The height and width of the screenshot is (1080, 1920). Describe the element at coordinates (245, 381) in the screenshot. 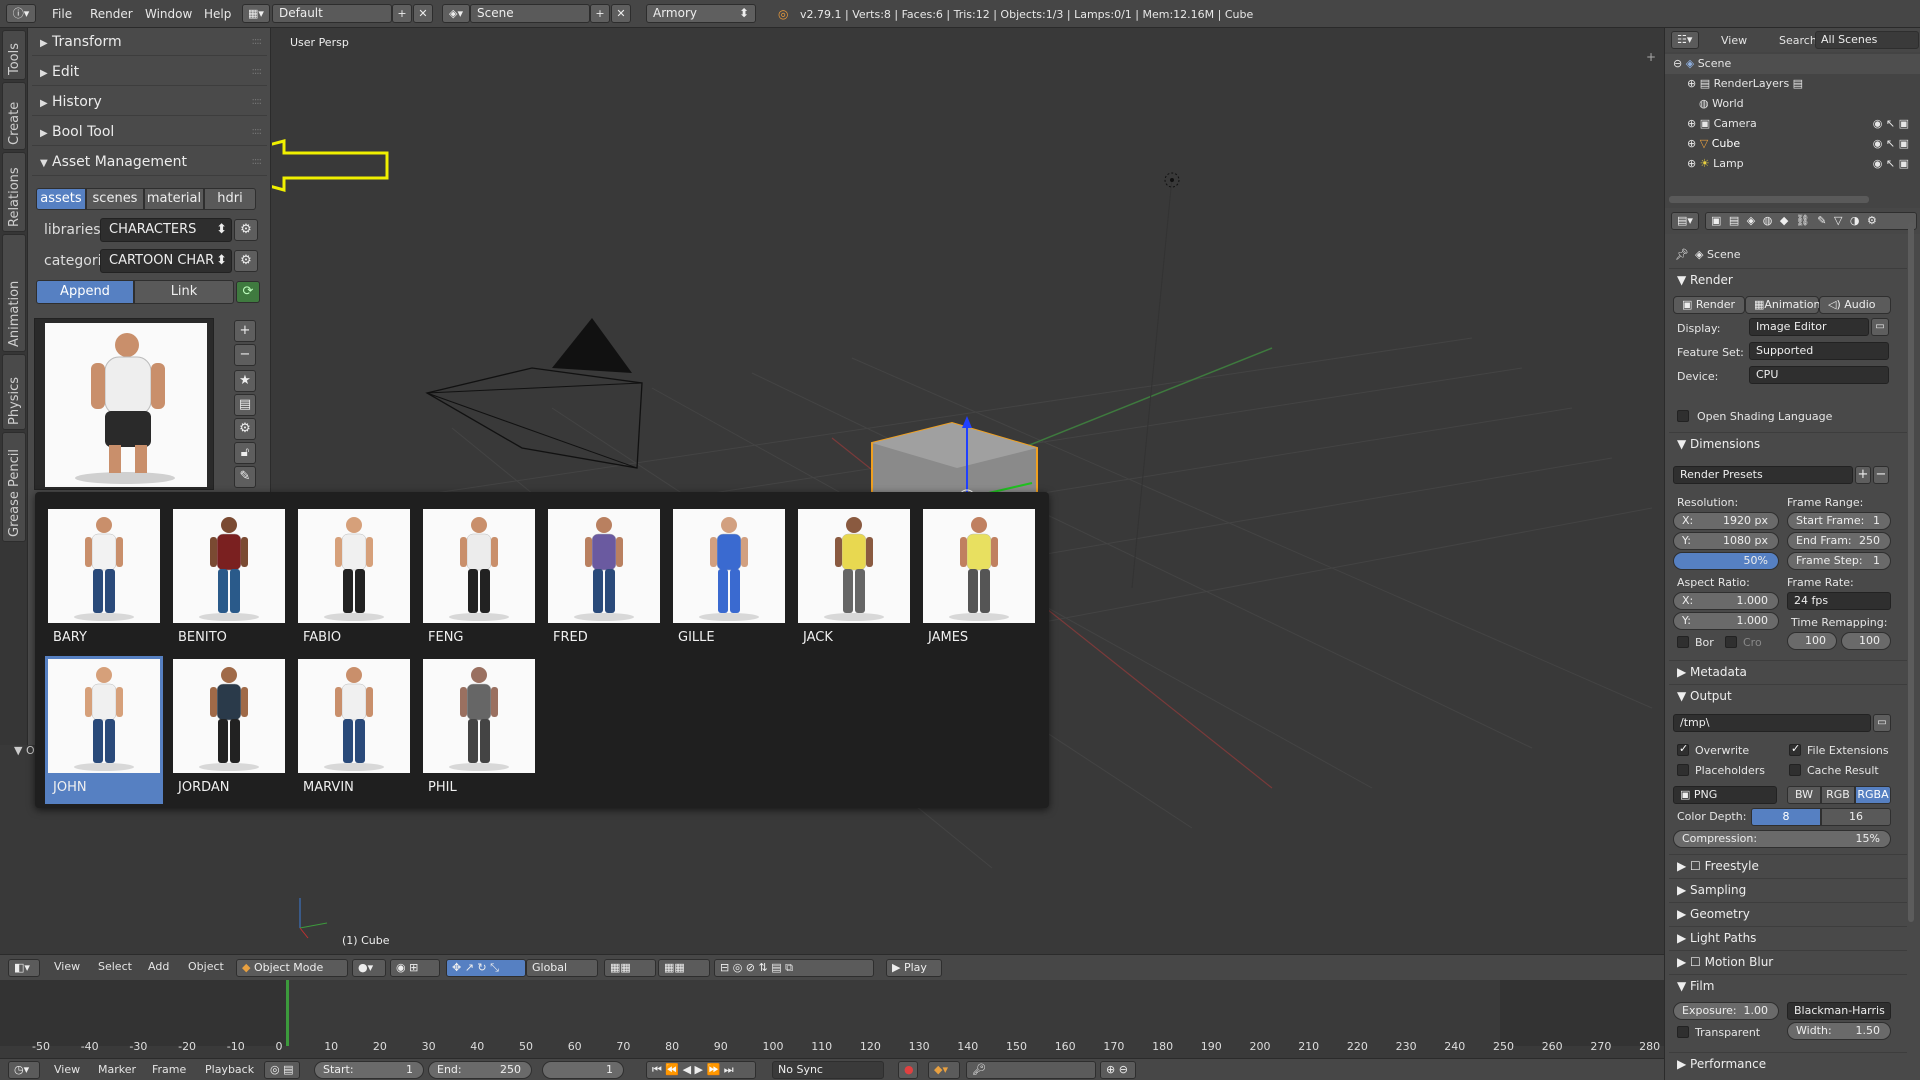

I see `star-icon: ★` at that location.